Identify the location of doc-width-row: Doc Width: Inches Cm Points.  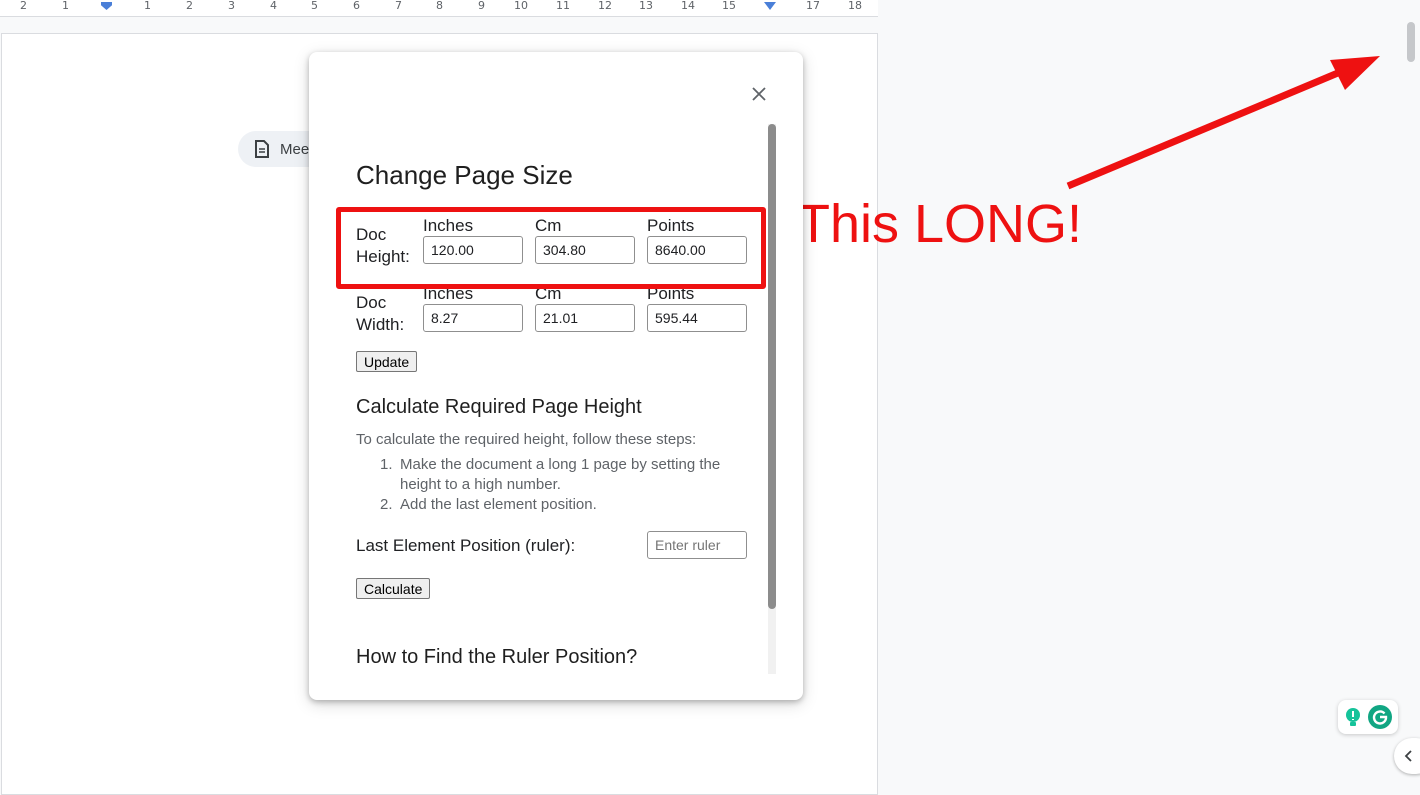
(552, 314).